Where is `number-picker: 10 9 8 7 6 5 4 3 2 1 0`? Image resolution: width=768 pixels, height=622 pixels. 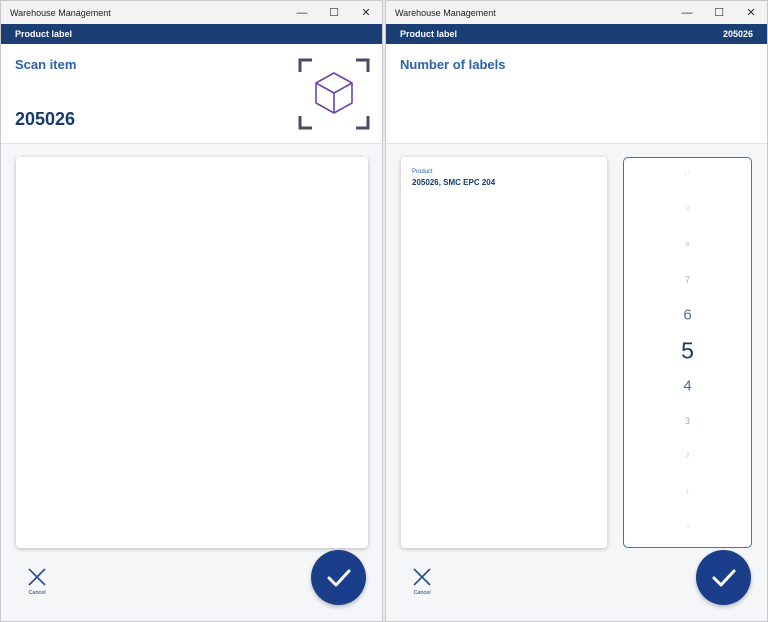 number-picker: 10 9 8 7 6 5 4 3 2 1 0 is located at coordinates (687, 352).